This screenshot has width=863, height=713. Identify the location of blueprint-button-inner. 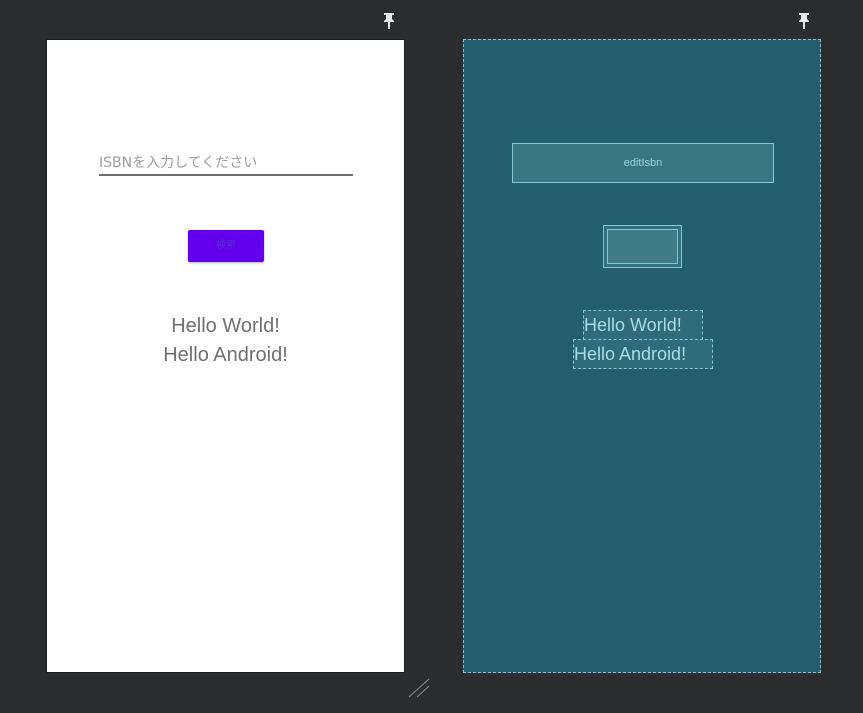
(642, 246).